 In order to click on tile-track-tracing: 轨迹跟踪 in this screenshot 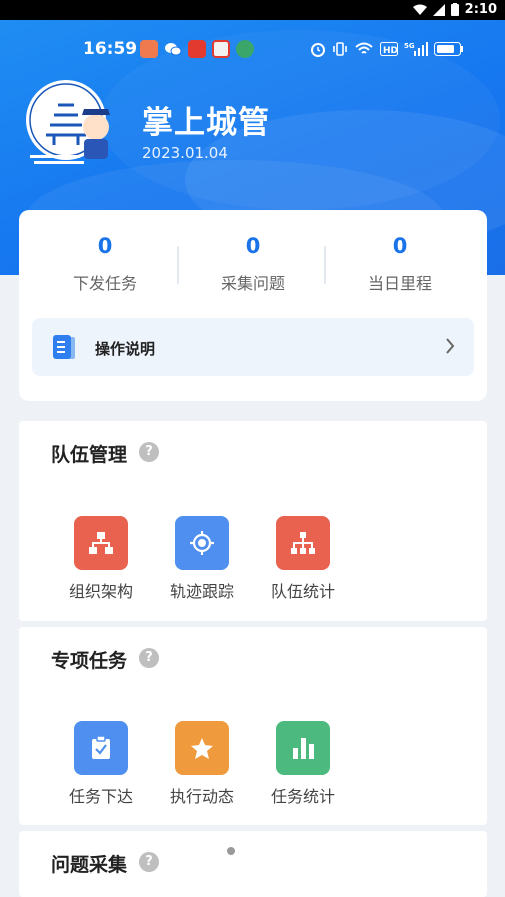, I will do `click(202, 559)`.